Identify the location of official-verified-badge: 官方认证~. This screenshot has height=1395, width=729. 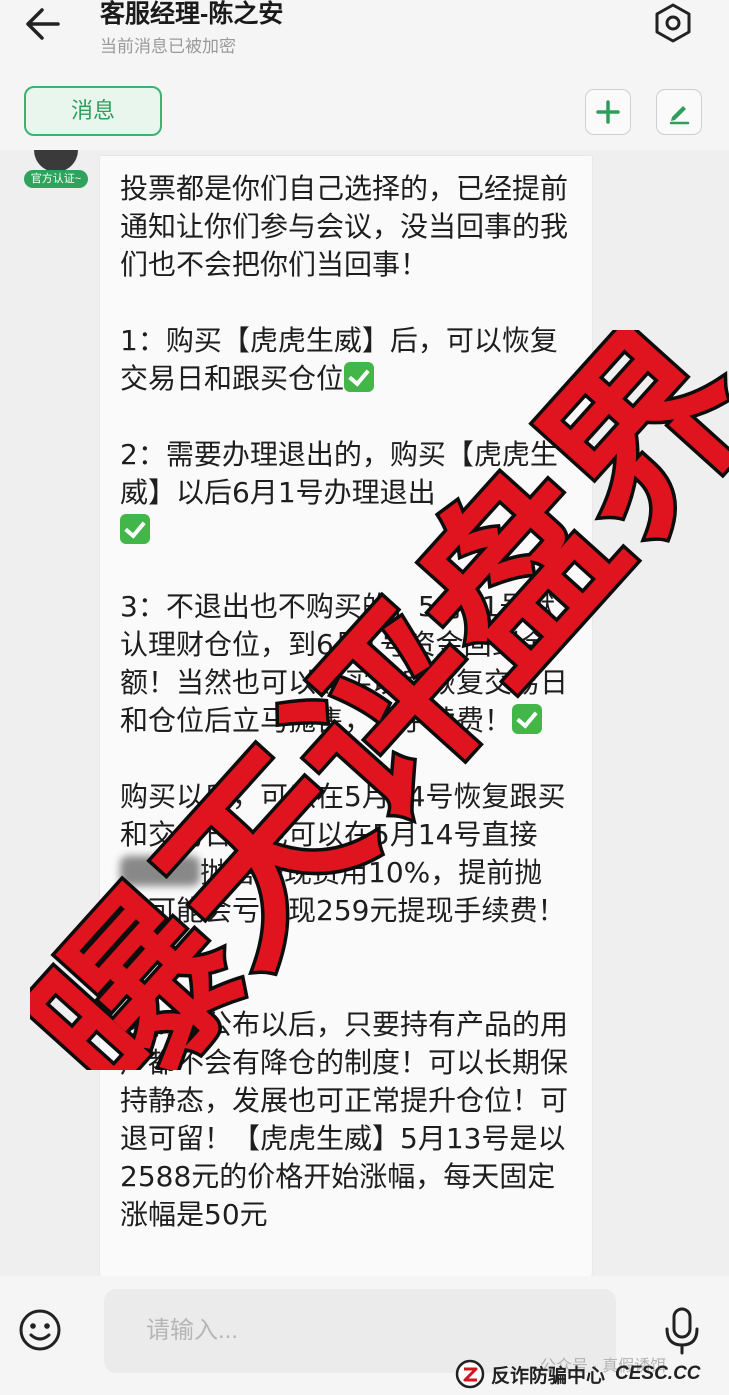
(56, 179).